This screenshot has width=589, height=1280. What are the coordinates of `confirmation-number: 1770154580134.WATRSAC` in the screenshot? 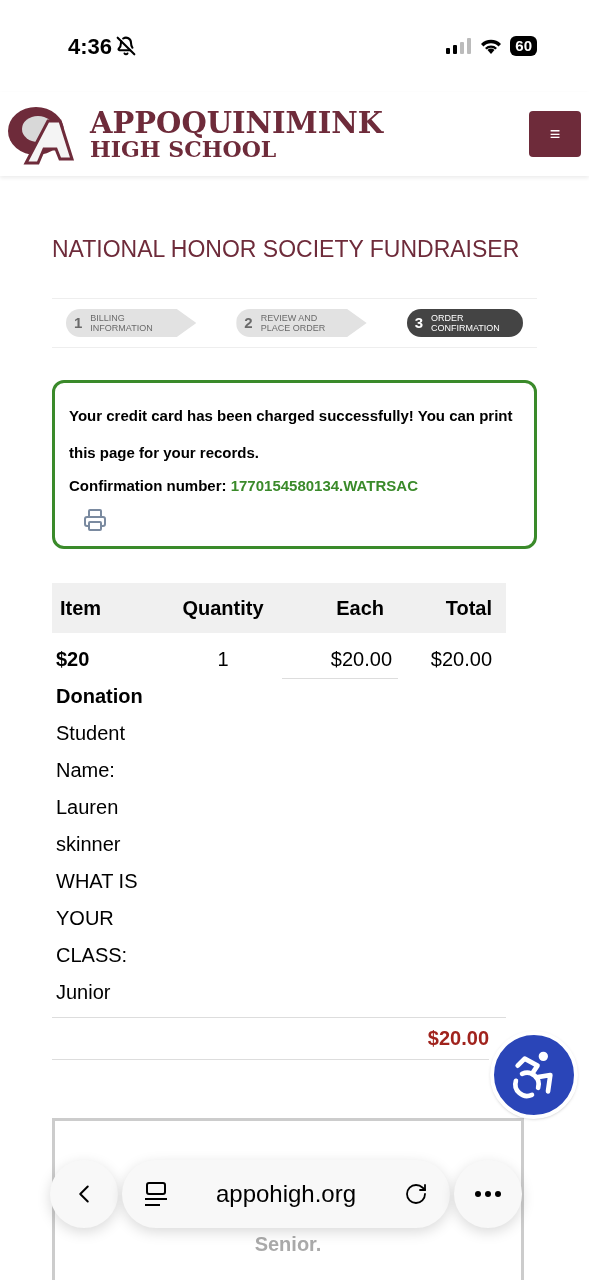 It's located at (324, 485).